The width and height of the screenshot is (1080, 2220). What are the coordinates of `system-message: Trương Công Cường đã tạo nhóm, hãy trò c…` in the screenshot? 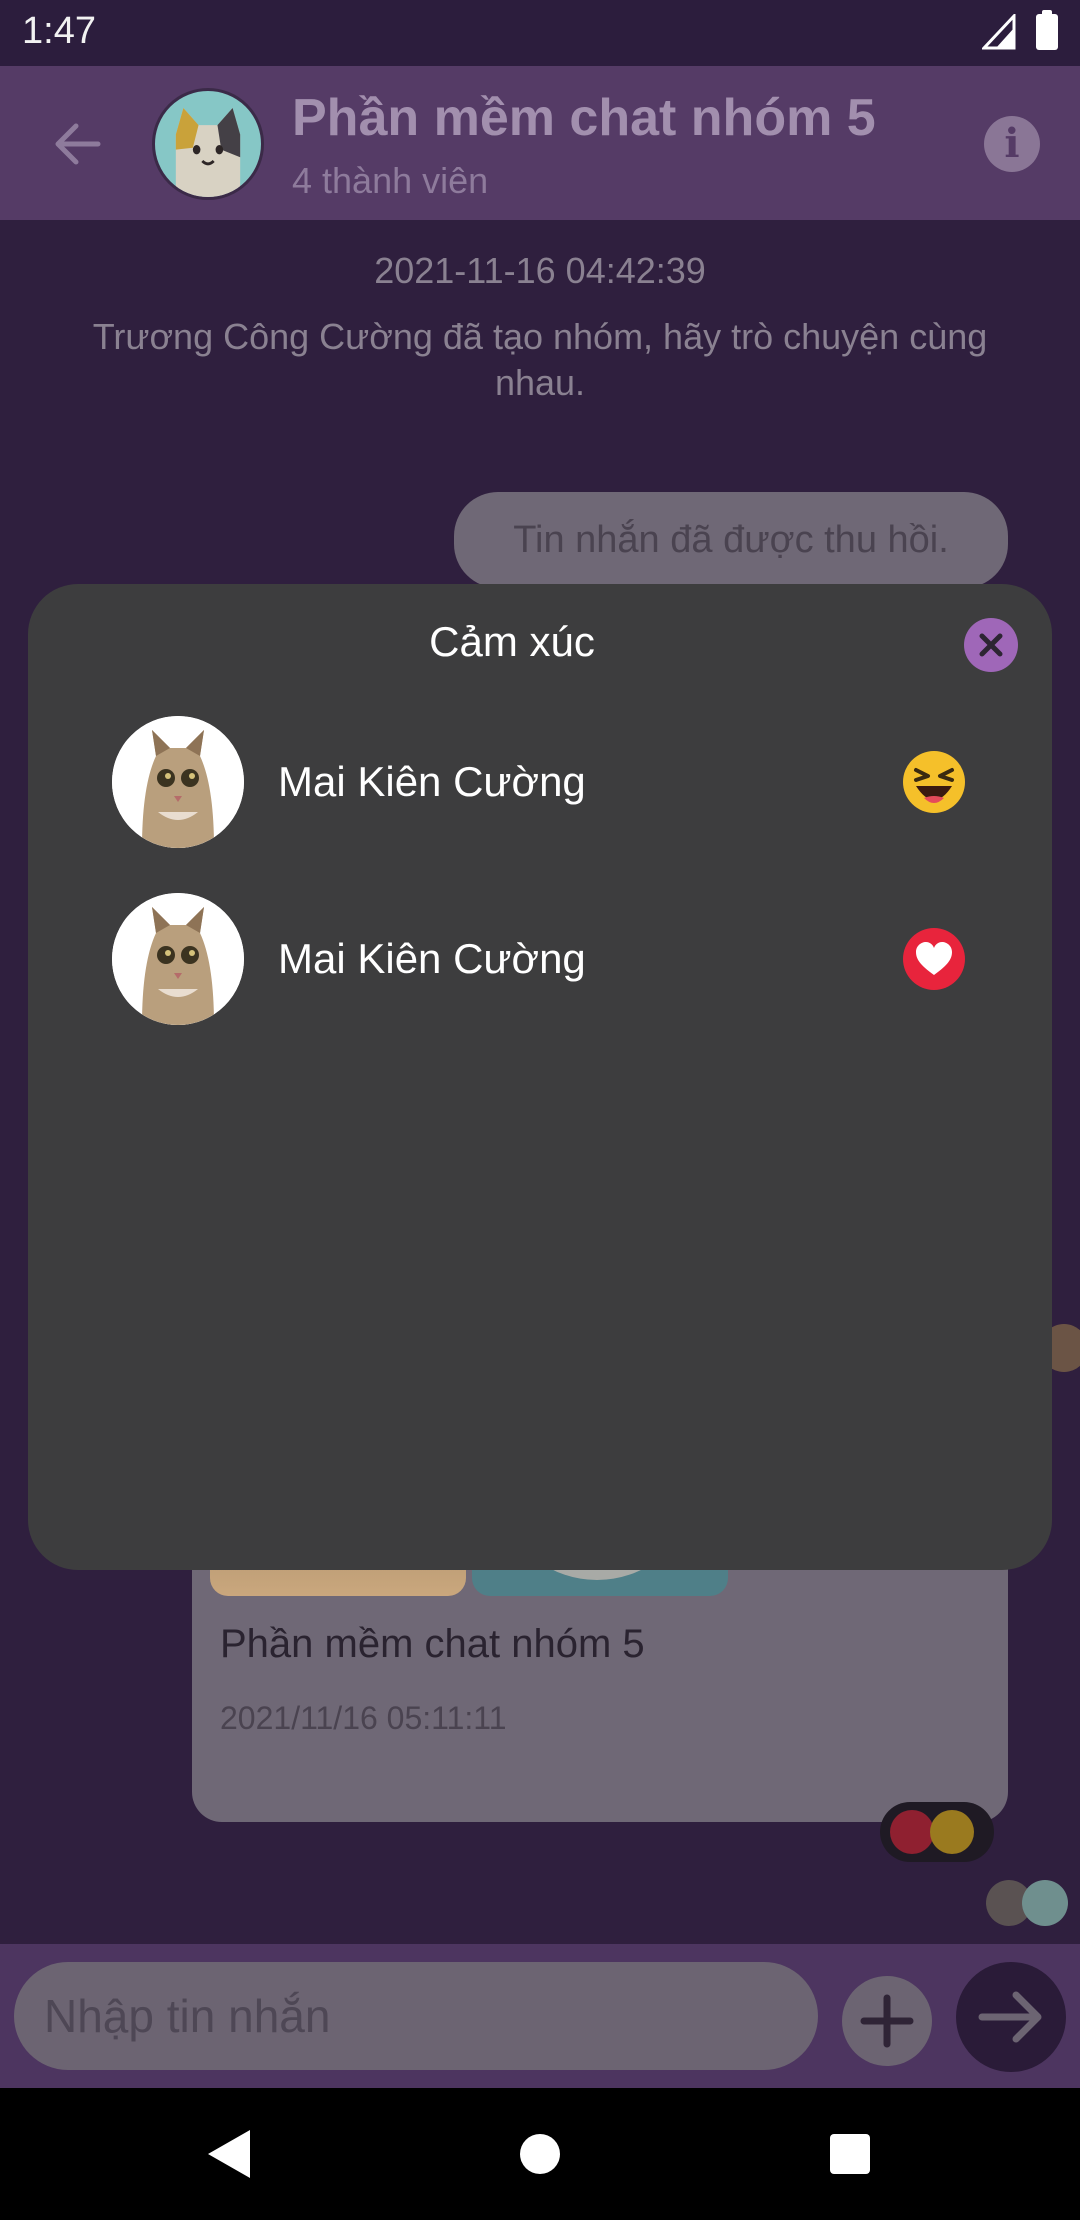 It's located at (540, 359).